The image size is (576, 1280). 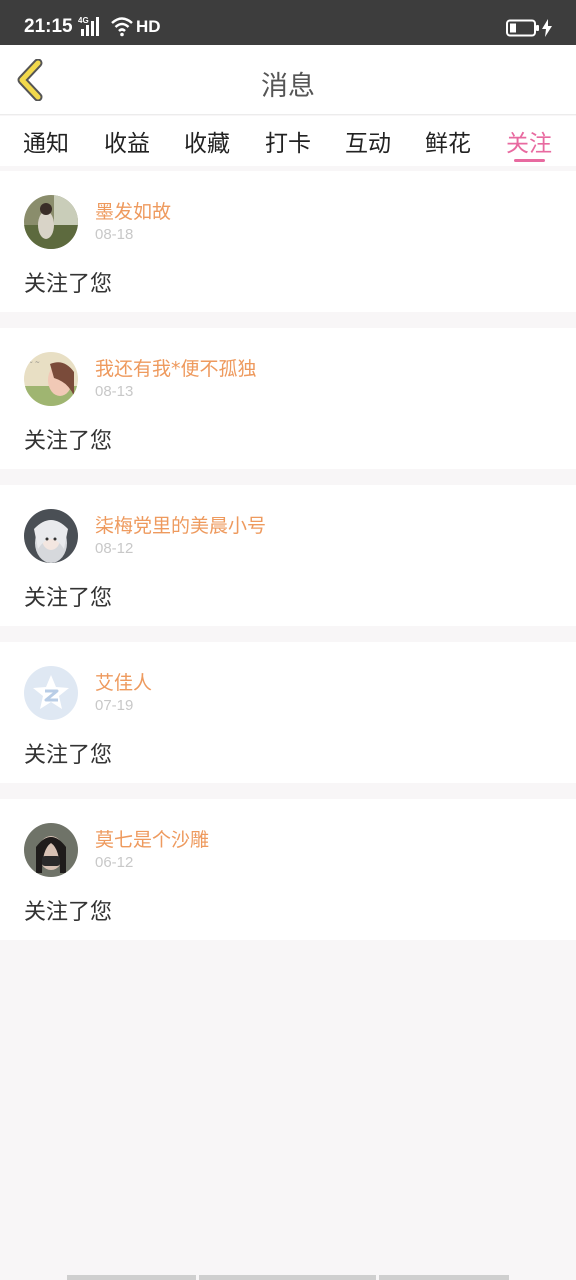 I want to click on header: 消息, so click(x=288, y=80).